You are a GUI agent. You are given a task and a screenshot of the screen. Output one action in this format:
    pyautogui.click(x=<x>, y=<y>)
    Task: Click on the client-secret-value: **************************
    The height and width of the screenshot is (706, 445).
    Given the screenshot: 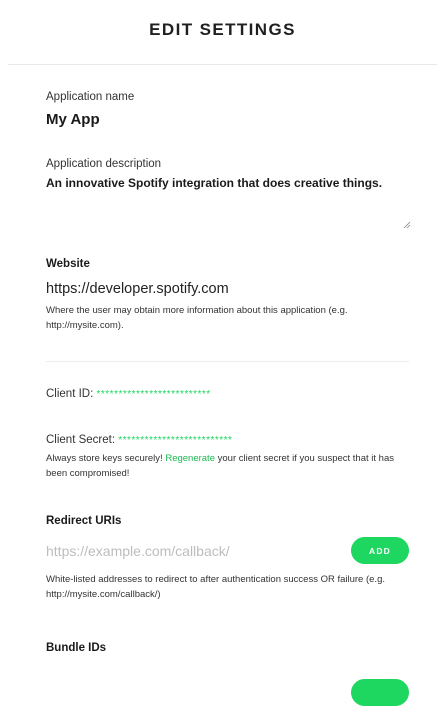 What is the action you would take?
    pyautogui.click(x=175, y=440)
    